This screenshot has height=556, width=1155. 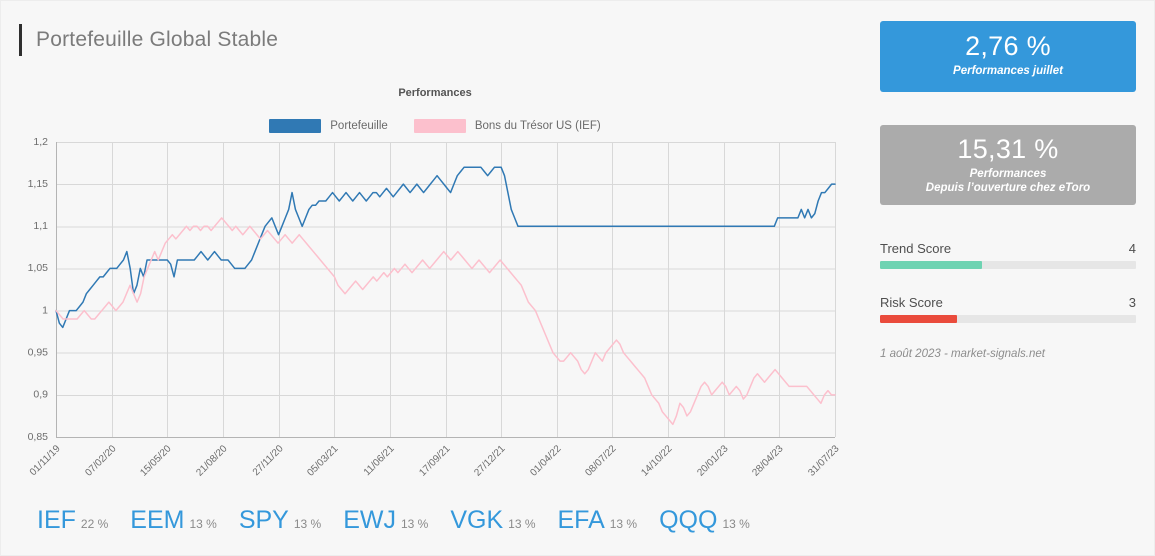 What do you see at coordinates (40, 395) in the screenshot?
I see `y-axis-tick-label: 0,9` at bounding box center [40, 395].